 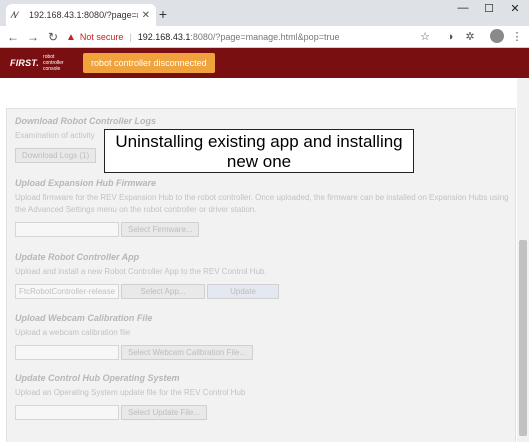 What do you see at coordinates (149, 63) in the screenshot?
I see `status-button: robot controller disconnected` at bounding box center [149, 63].